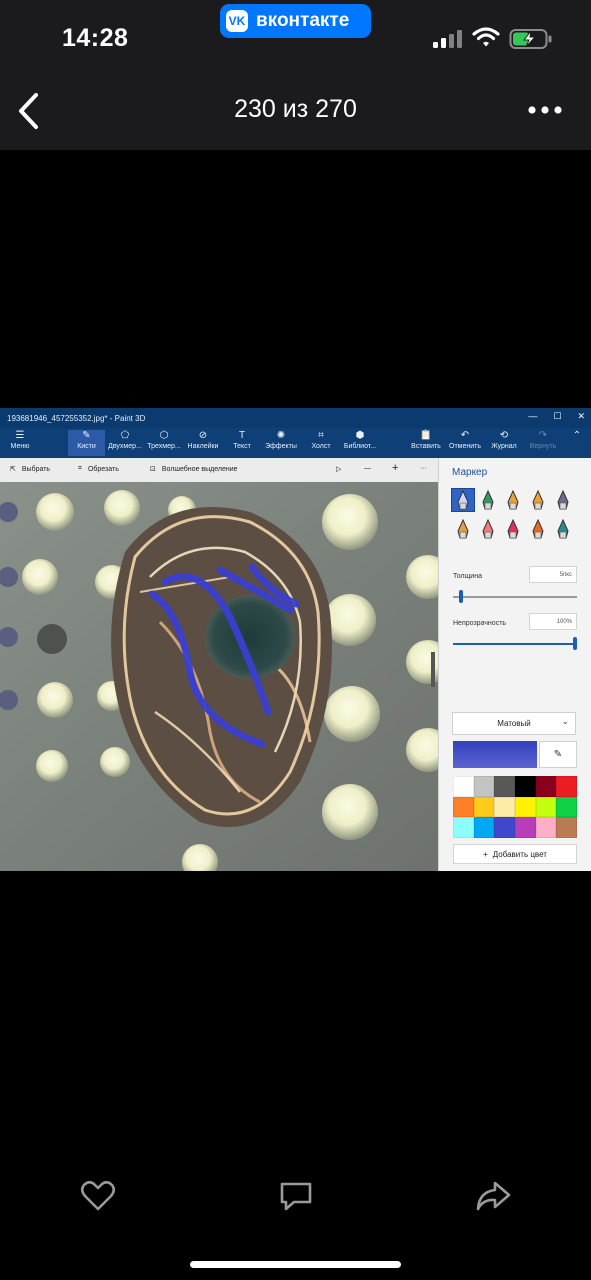 The height and width of the screenshot is (1280, 591). Describe the element at coordinates (242, 443) in the screenshot. I see `ribbon-text: T Текст` at that location.